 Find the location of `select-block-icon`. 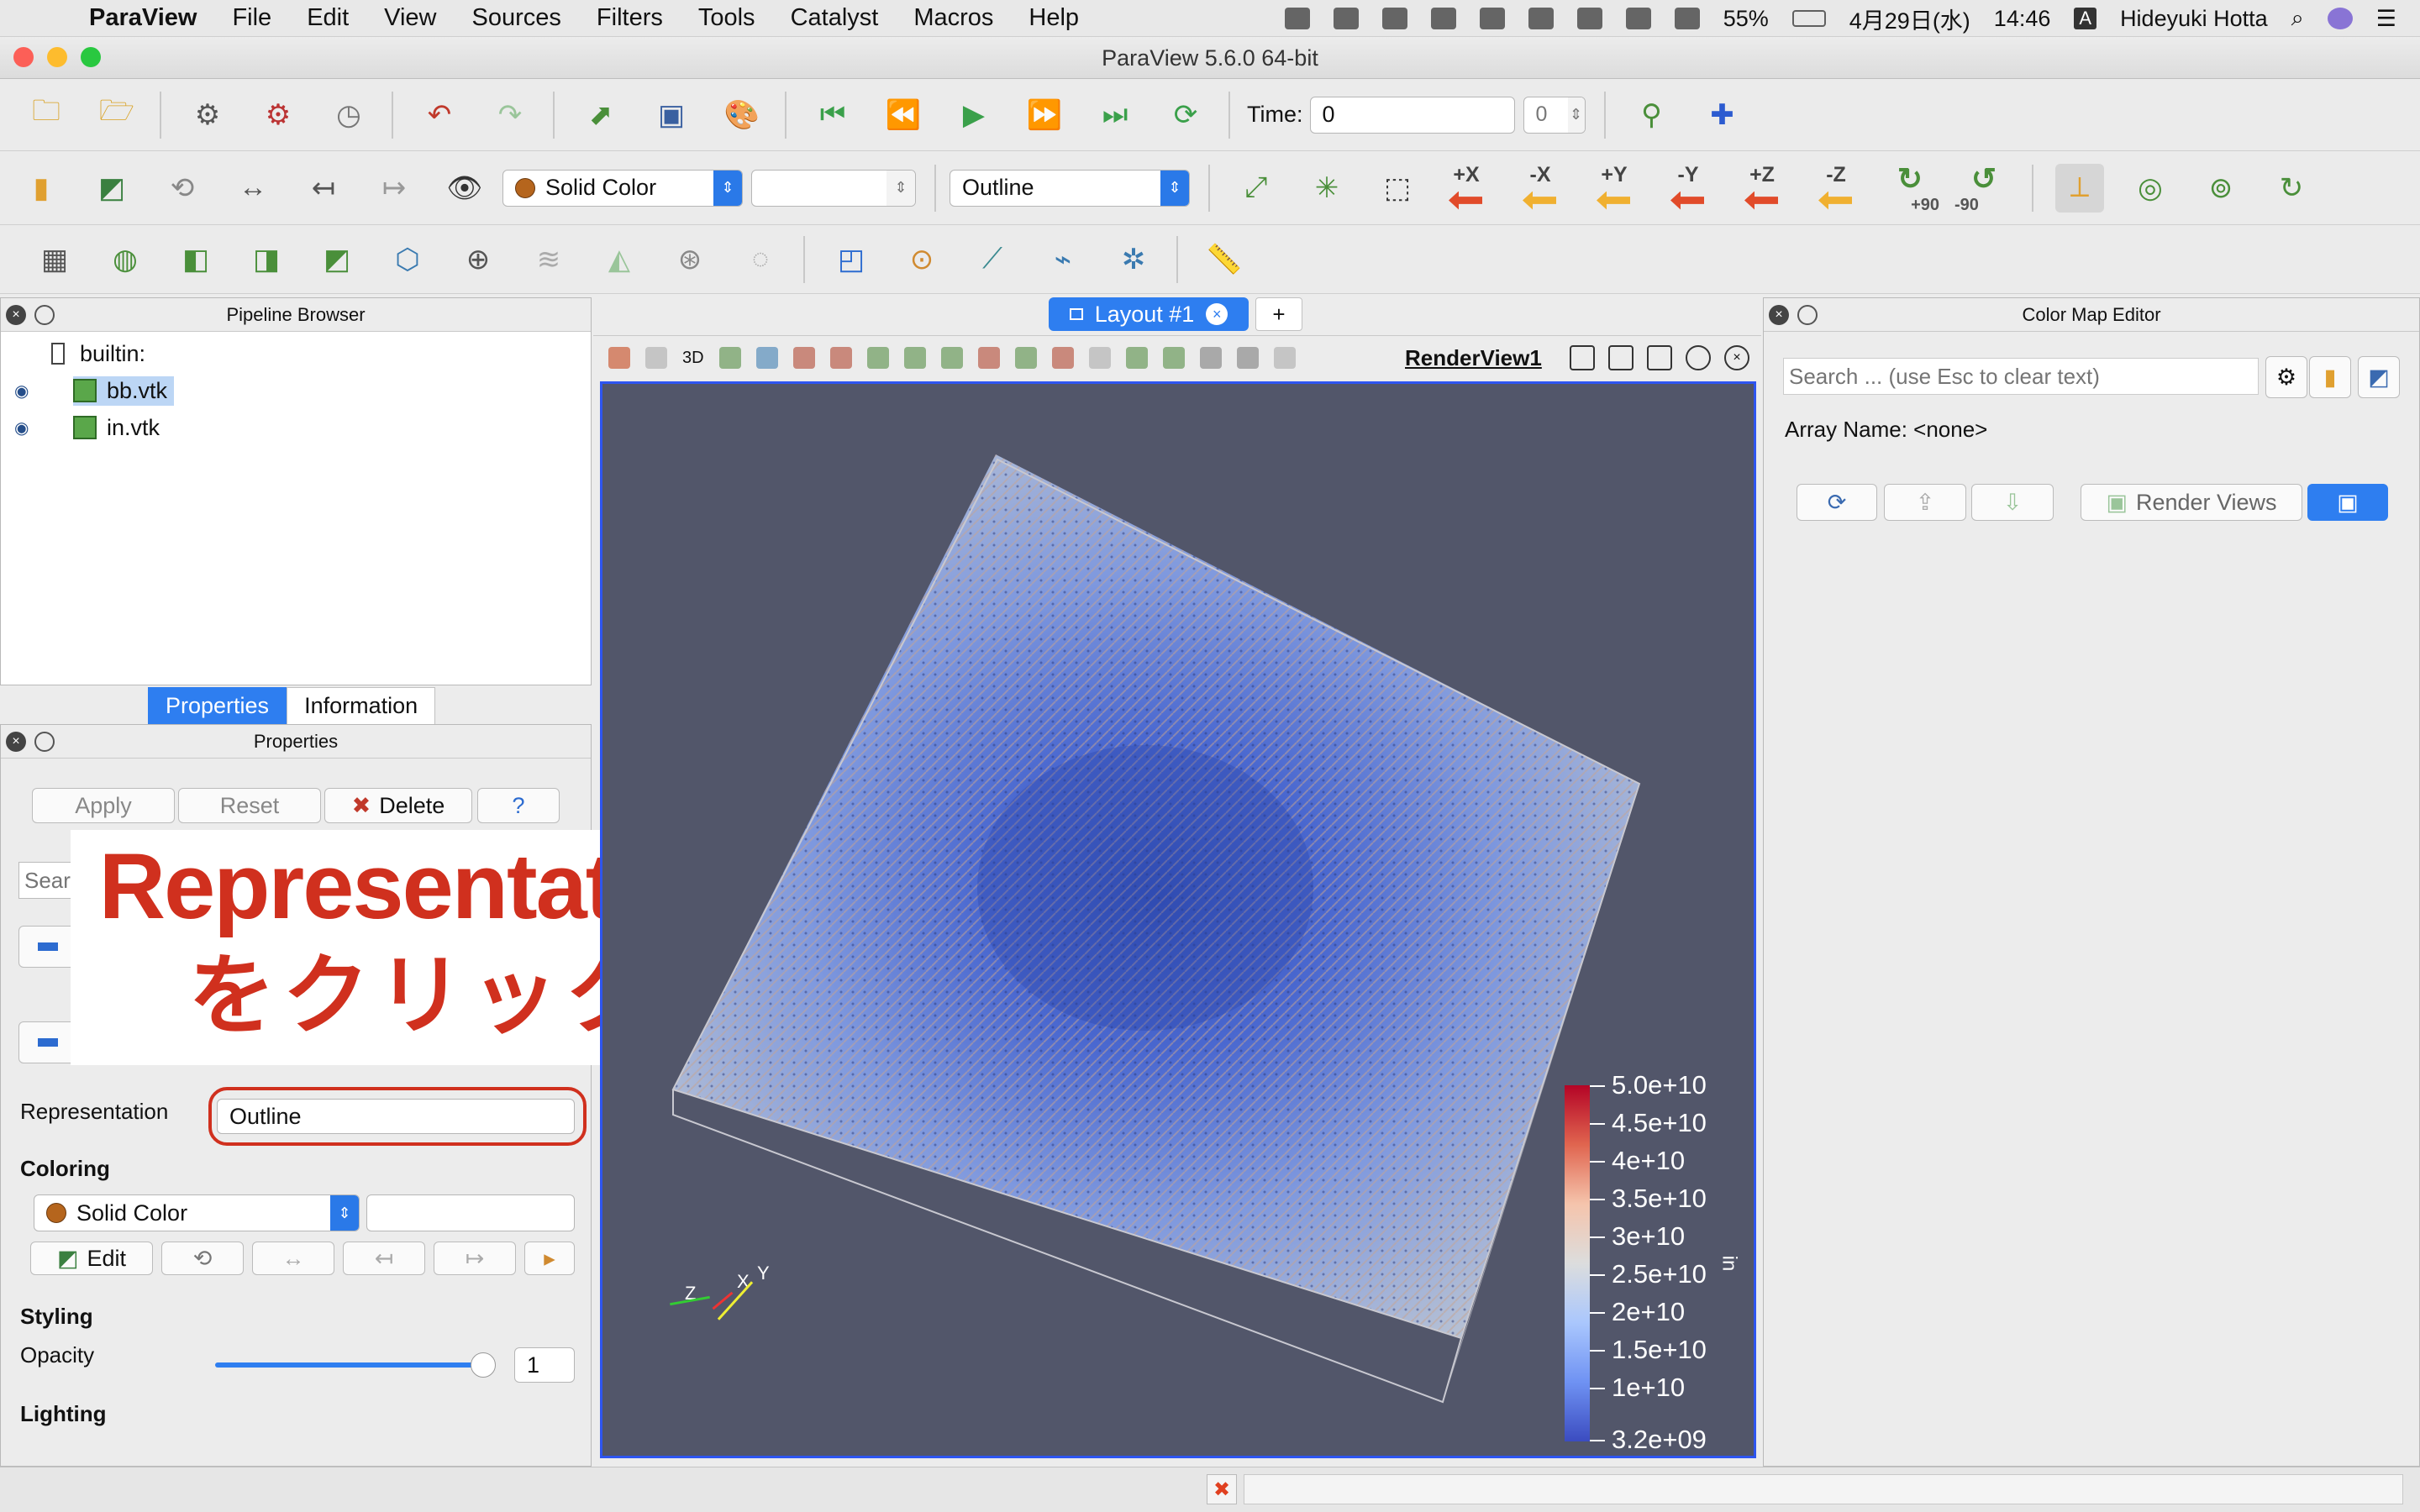

select-block-icon is located at coordinates (914, 358).